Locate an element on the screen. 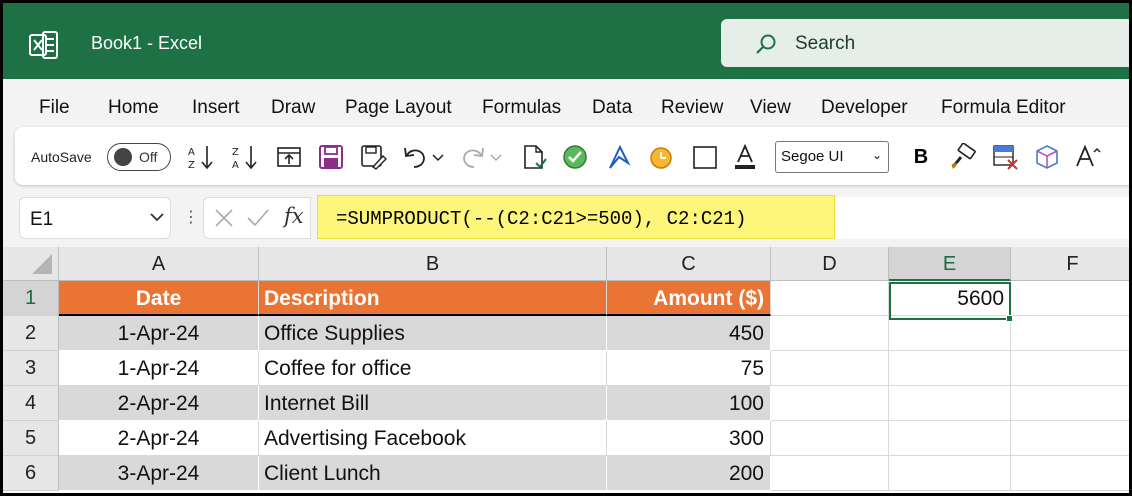  cell-a2: 1-Apr-24 is located at coordinates (159, 333).